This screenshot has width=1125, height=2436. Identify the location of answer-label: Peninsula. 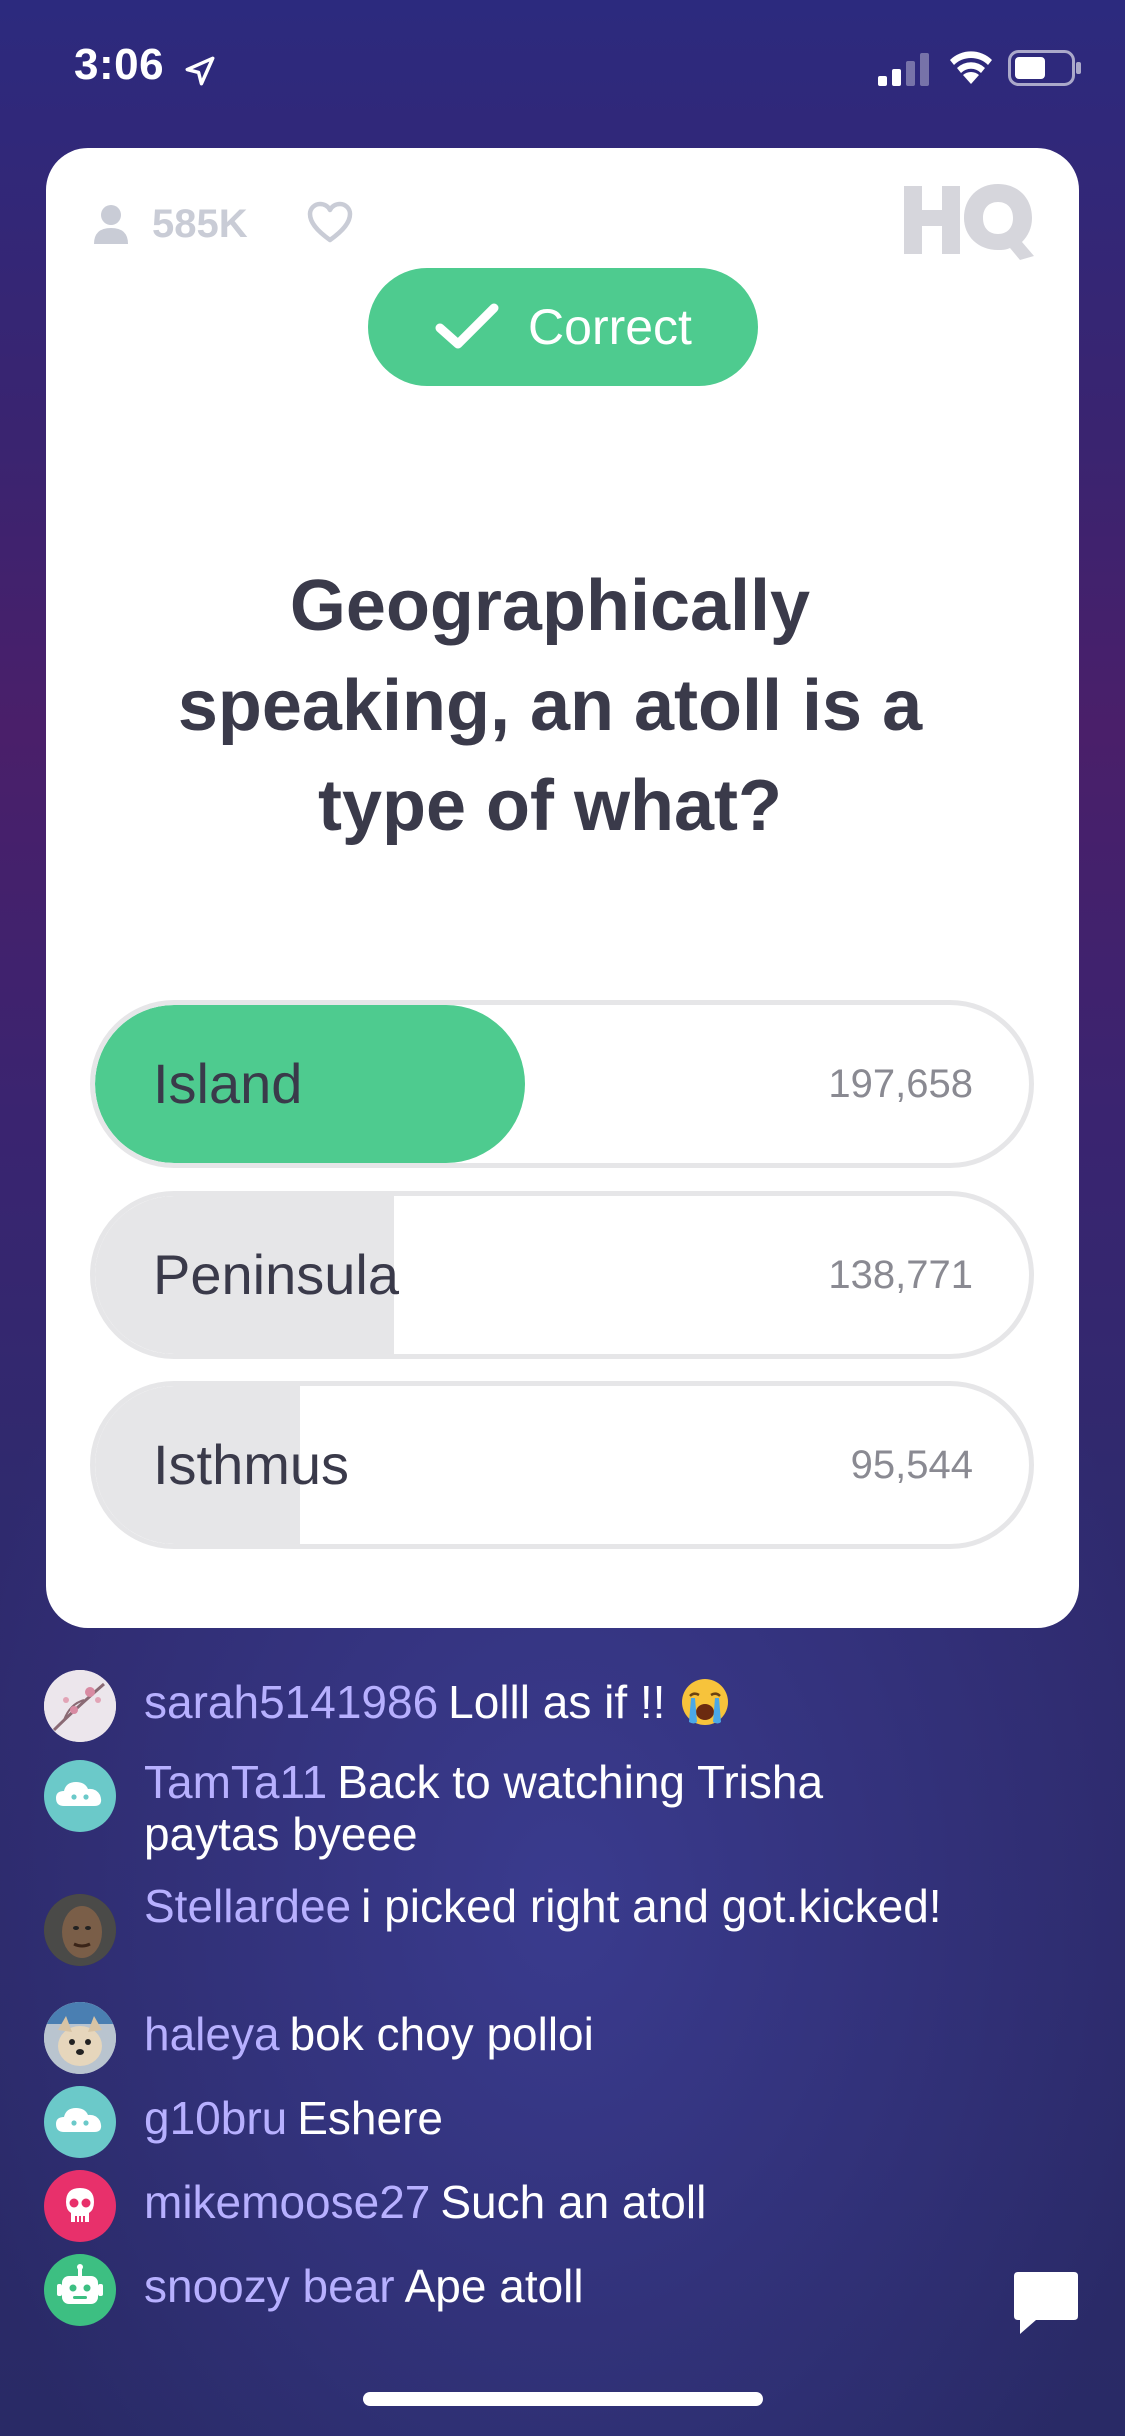
(276, 1274).